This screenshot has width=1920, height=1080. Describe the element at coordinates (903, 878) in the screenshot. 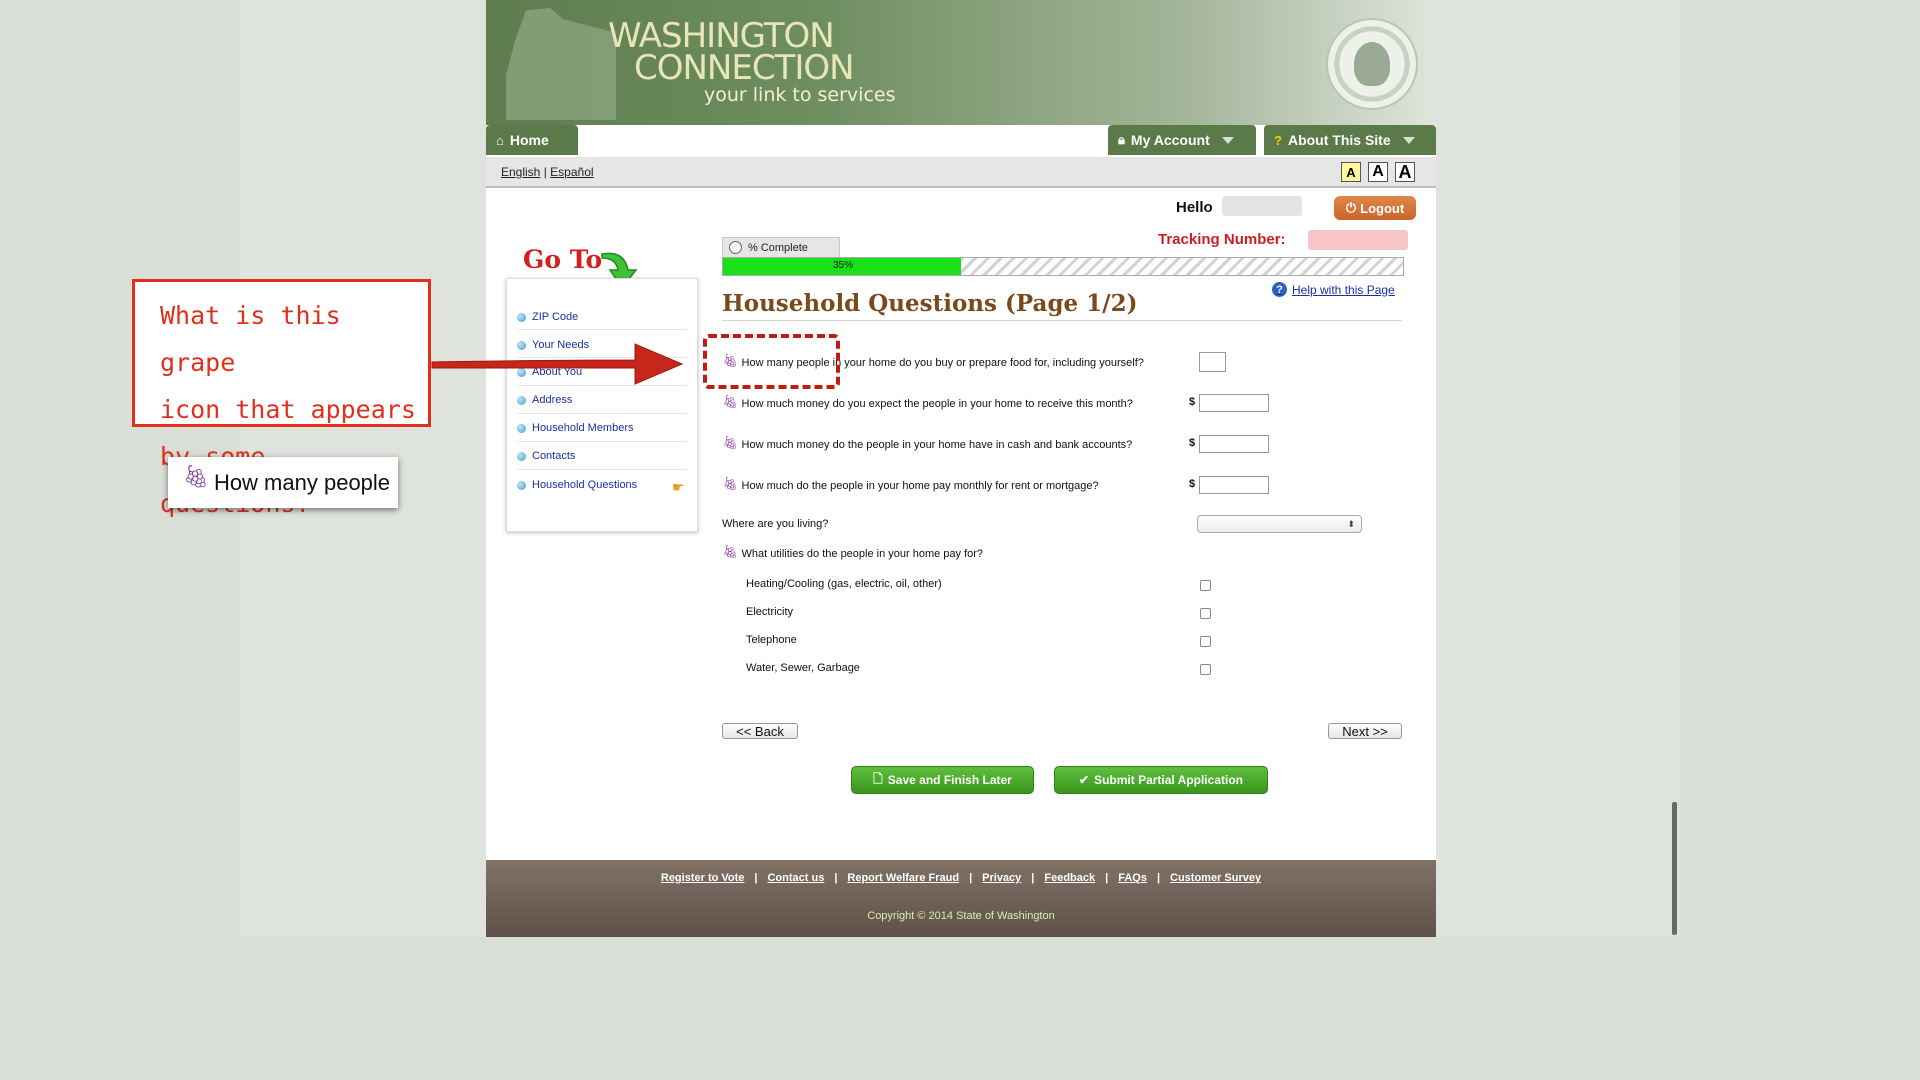

I see `footer-link-report-welfare-fraud: Report Welfare Fraud` at that location.